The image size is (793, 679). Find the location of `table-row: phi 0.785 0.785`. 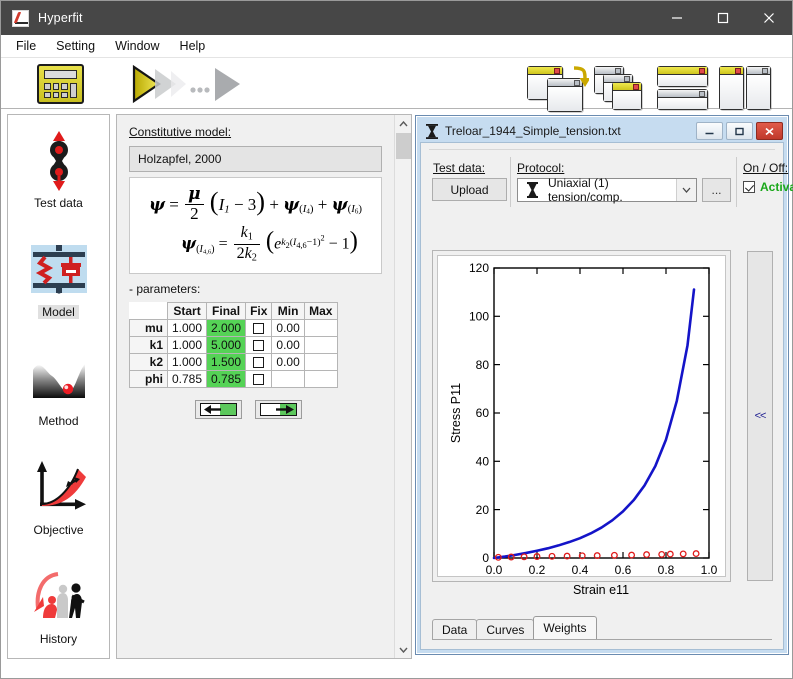

table-row: phi 0.785 0.785 is located at coordinates (233, 379).